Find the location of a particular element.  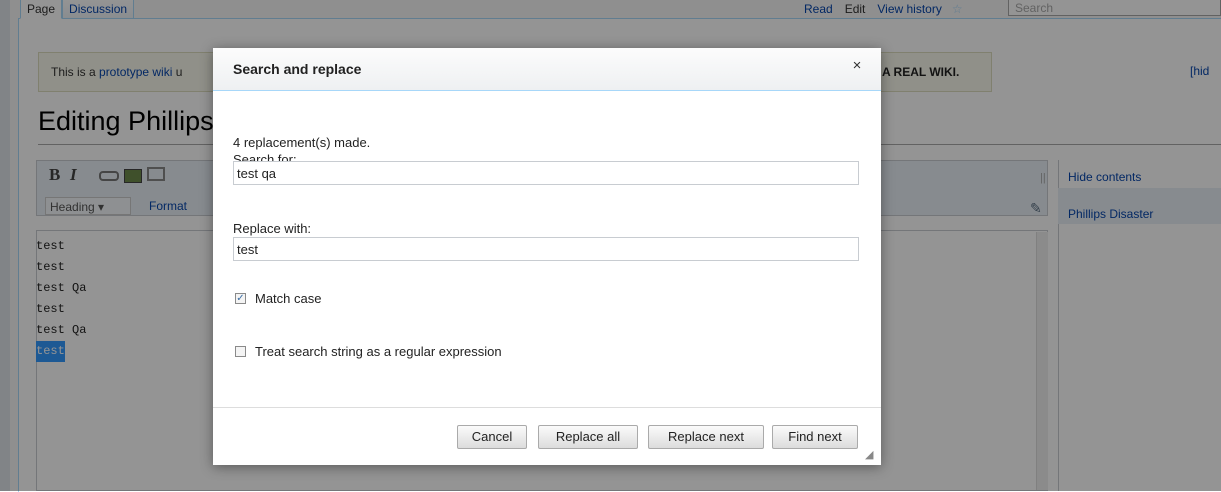

replace-field is located at coordinates (546, 249).